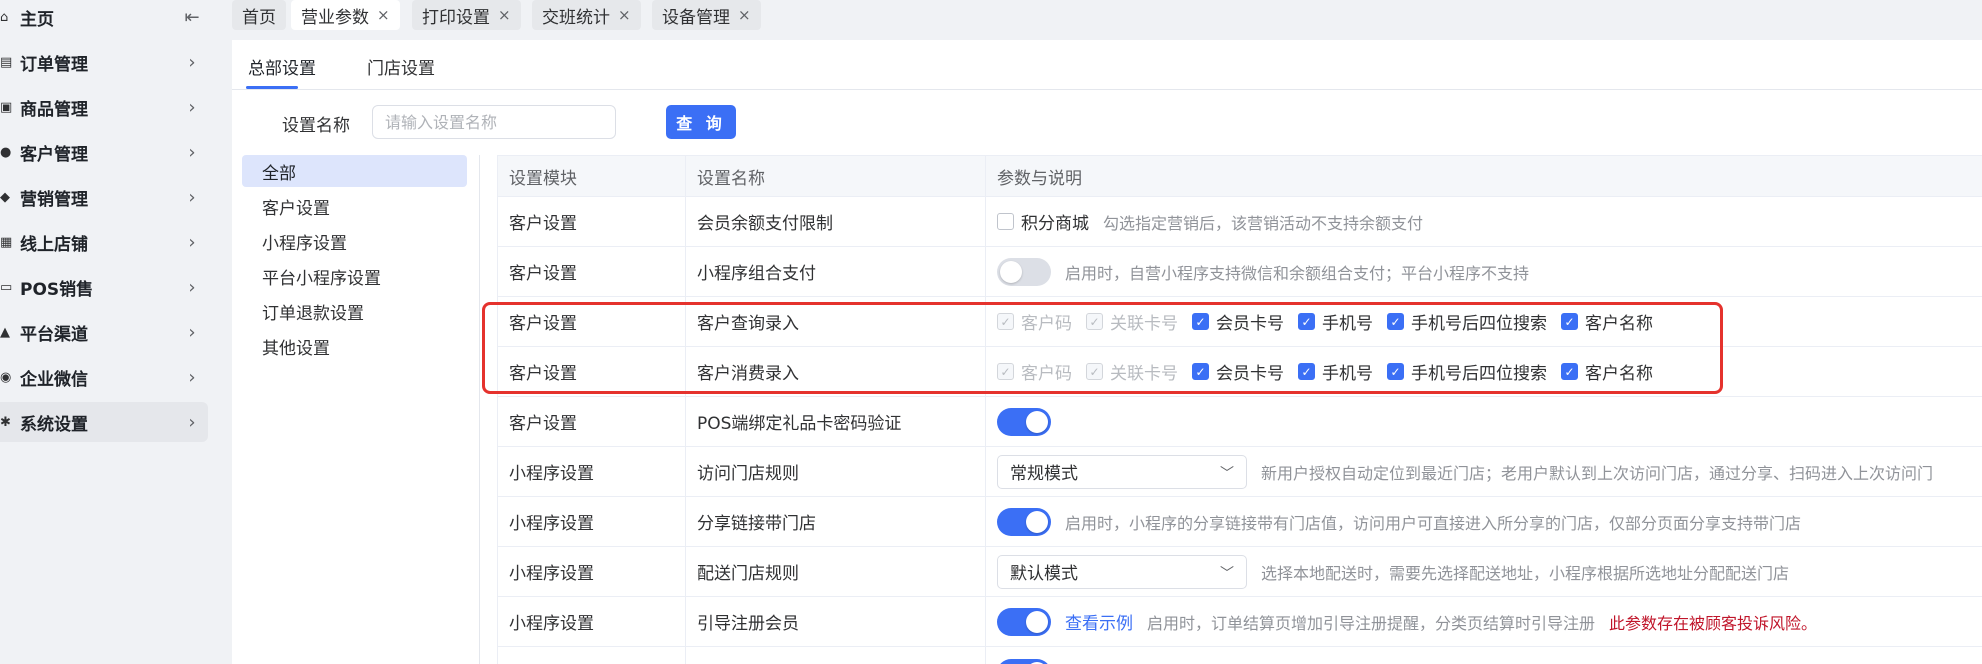 This screenshot has width=1982, height=664. Describe the element at coordinates (259, 15) in the screenshot. I see `tab-home: 首页` at that location.